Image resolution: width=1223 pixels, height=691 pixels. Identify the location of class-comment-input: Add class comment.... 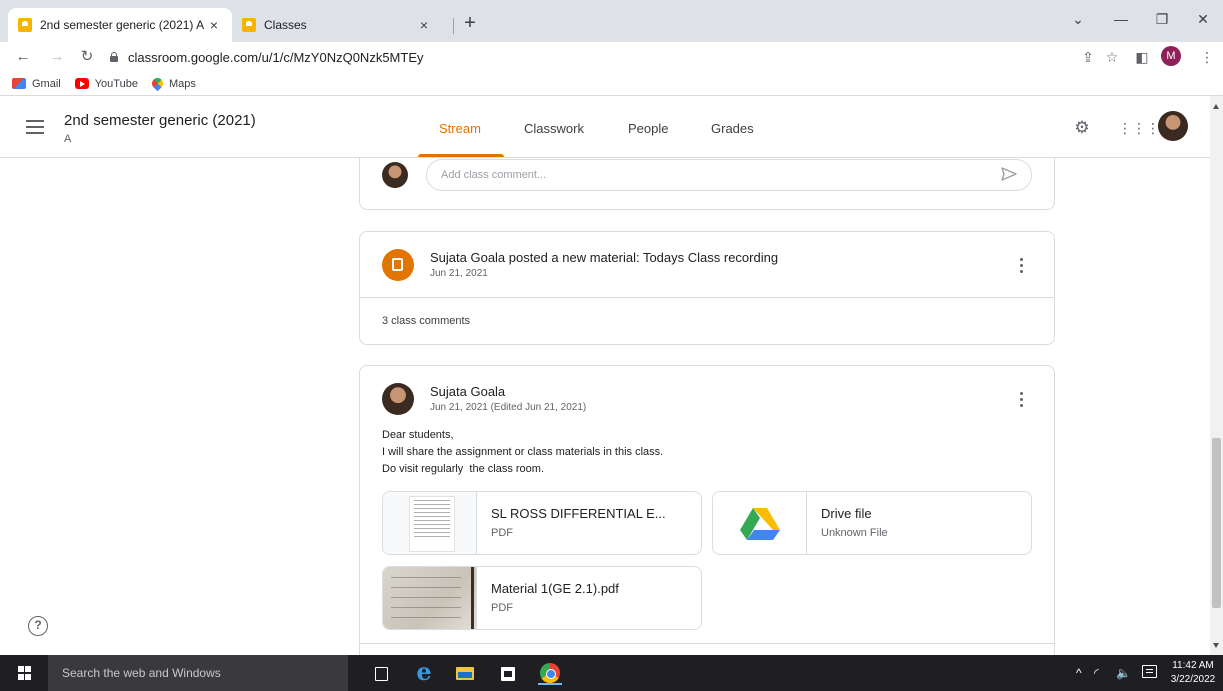
(729, 175).